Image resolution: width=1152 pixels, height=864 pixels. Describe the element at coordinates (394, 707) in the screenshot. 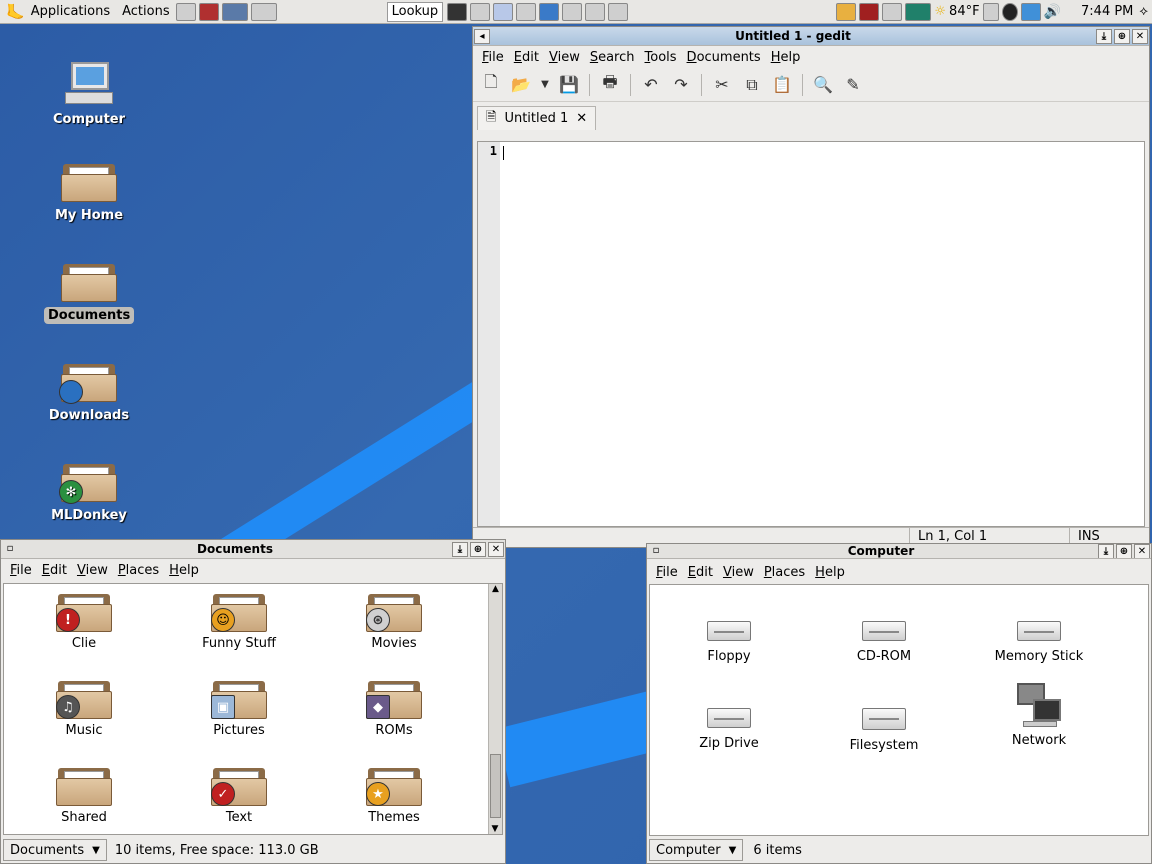

I see `folder-item: ◆ ROMs` at that location.